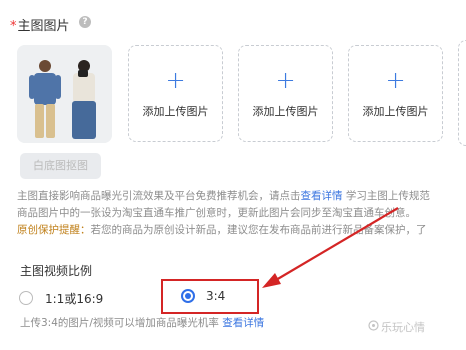  I want to click on video-ratio-note: 上传3:4的图片/视频可以增加商品曝光机率 查看详情, so click(142, 323).